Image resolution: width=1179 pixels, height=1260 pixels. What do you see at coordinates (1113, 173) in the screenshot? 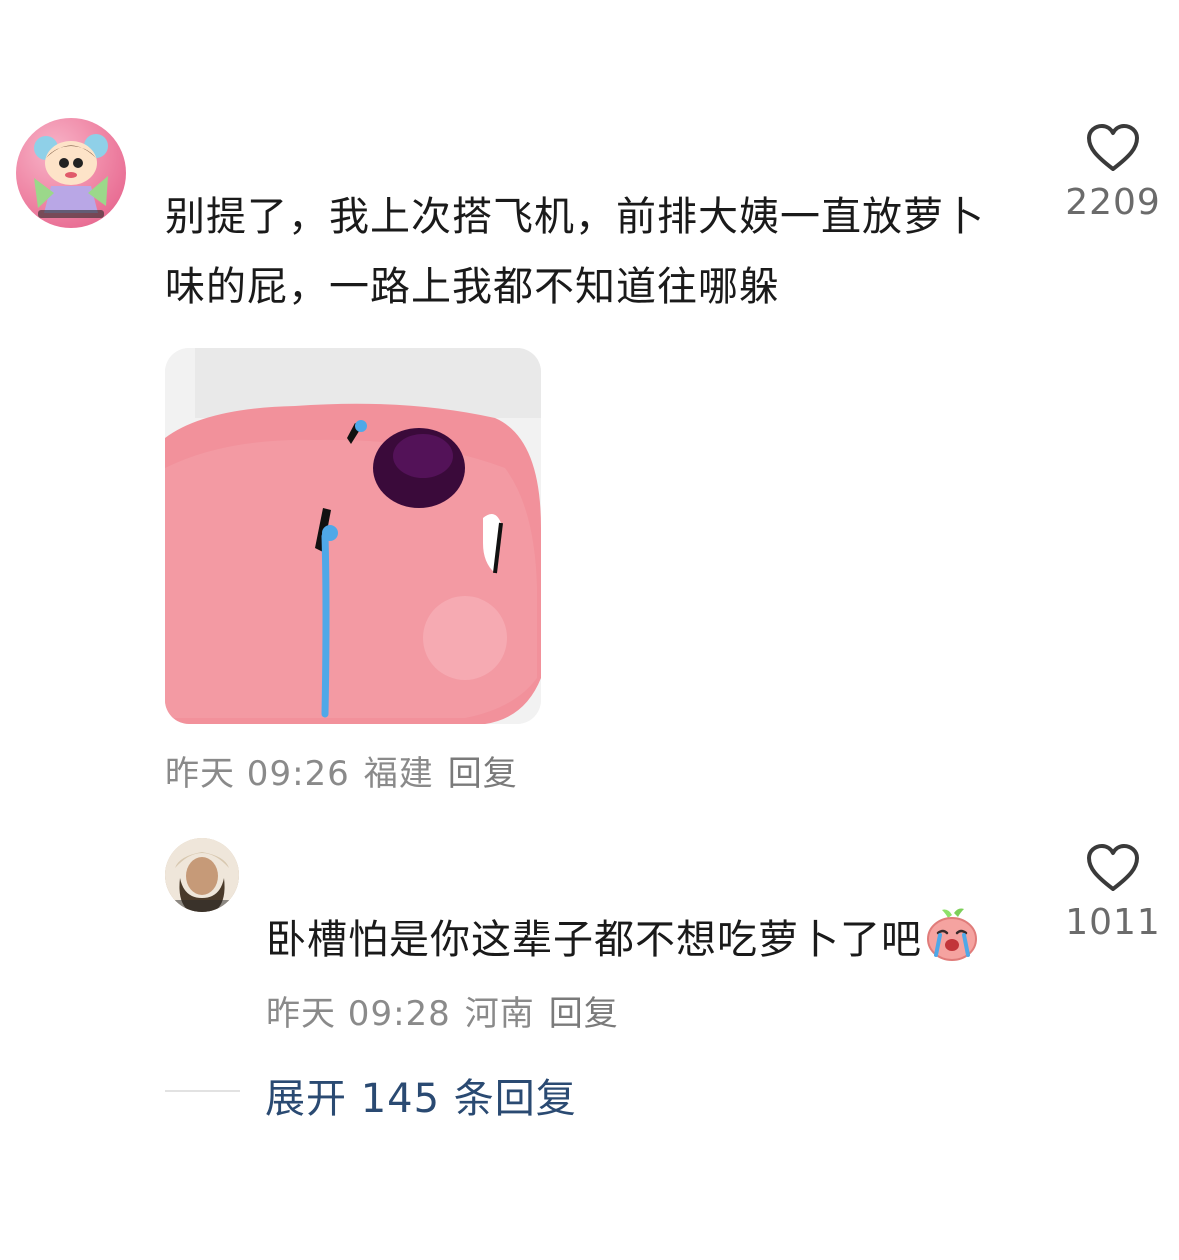
I see `like-button: 2209` at bounding box center [1113, 173].